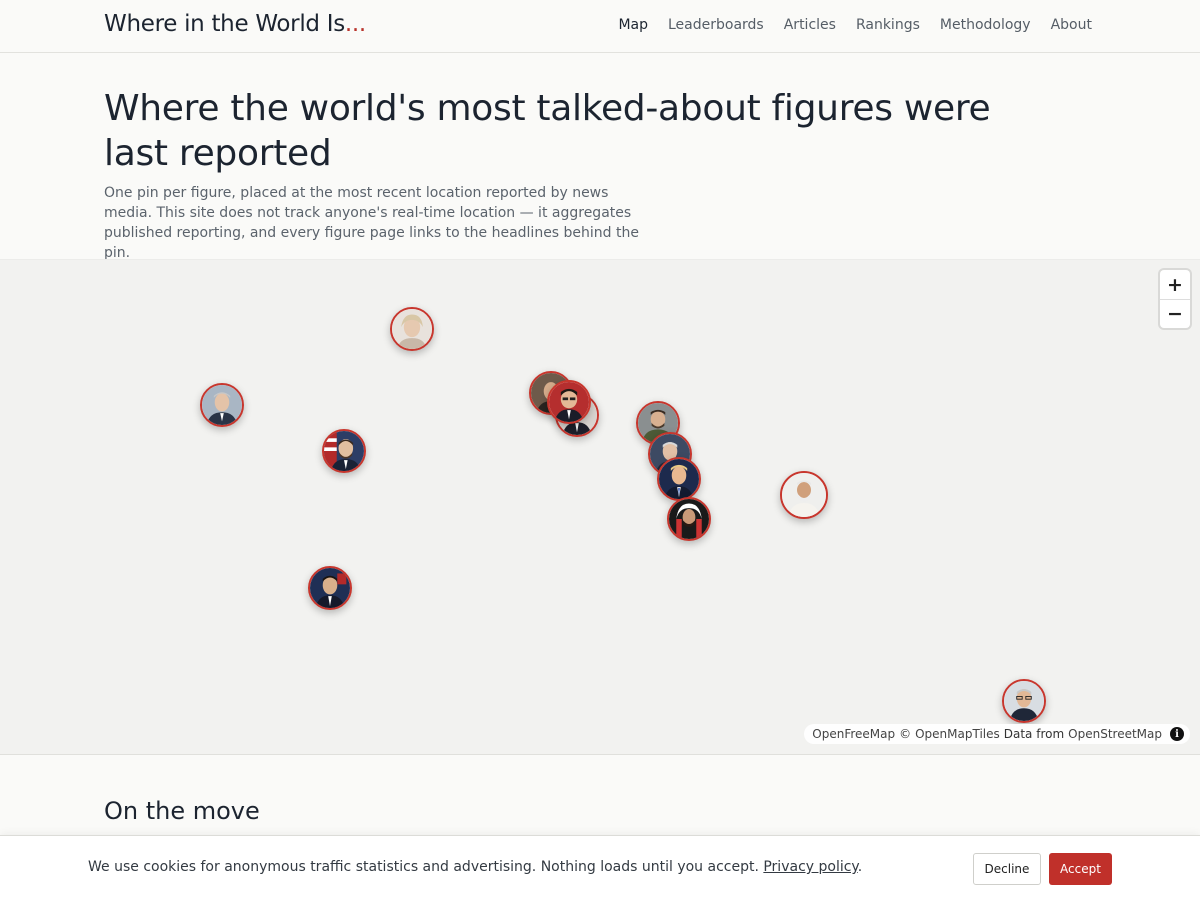 The image size is (1200, 900). I want to click on zoom-controls: + −, so click(1175, 299).